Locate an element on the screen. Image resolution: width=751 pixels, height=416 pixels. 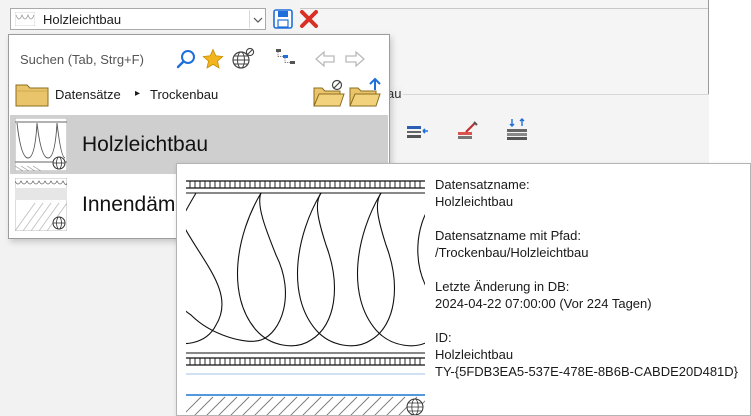
chevron-down-icon is located at coordinates (258, 20).